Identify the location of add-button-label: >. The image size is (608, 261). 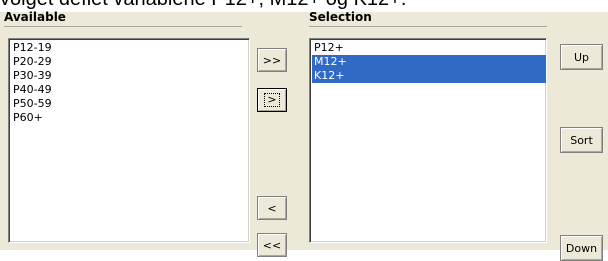
(272, 100).